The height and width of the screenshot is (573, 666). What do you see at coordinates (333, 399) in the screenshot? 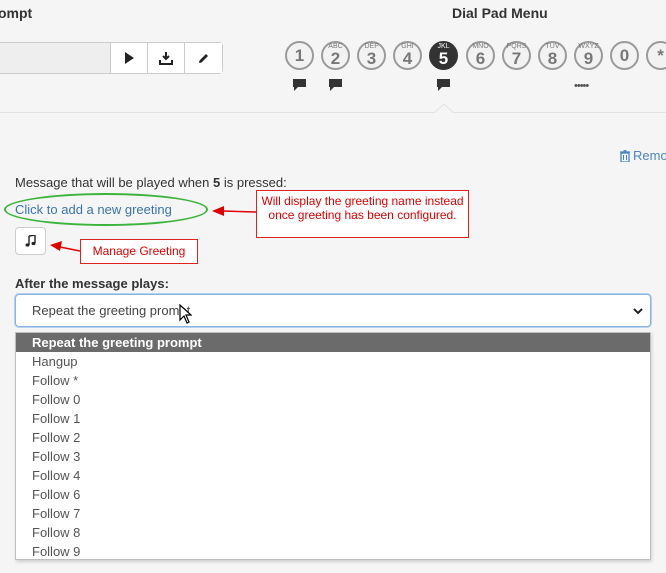
I see `select-option: Follow 0` at bounding box center [333, 399].